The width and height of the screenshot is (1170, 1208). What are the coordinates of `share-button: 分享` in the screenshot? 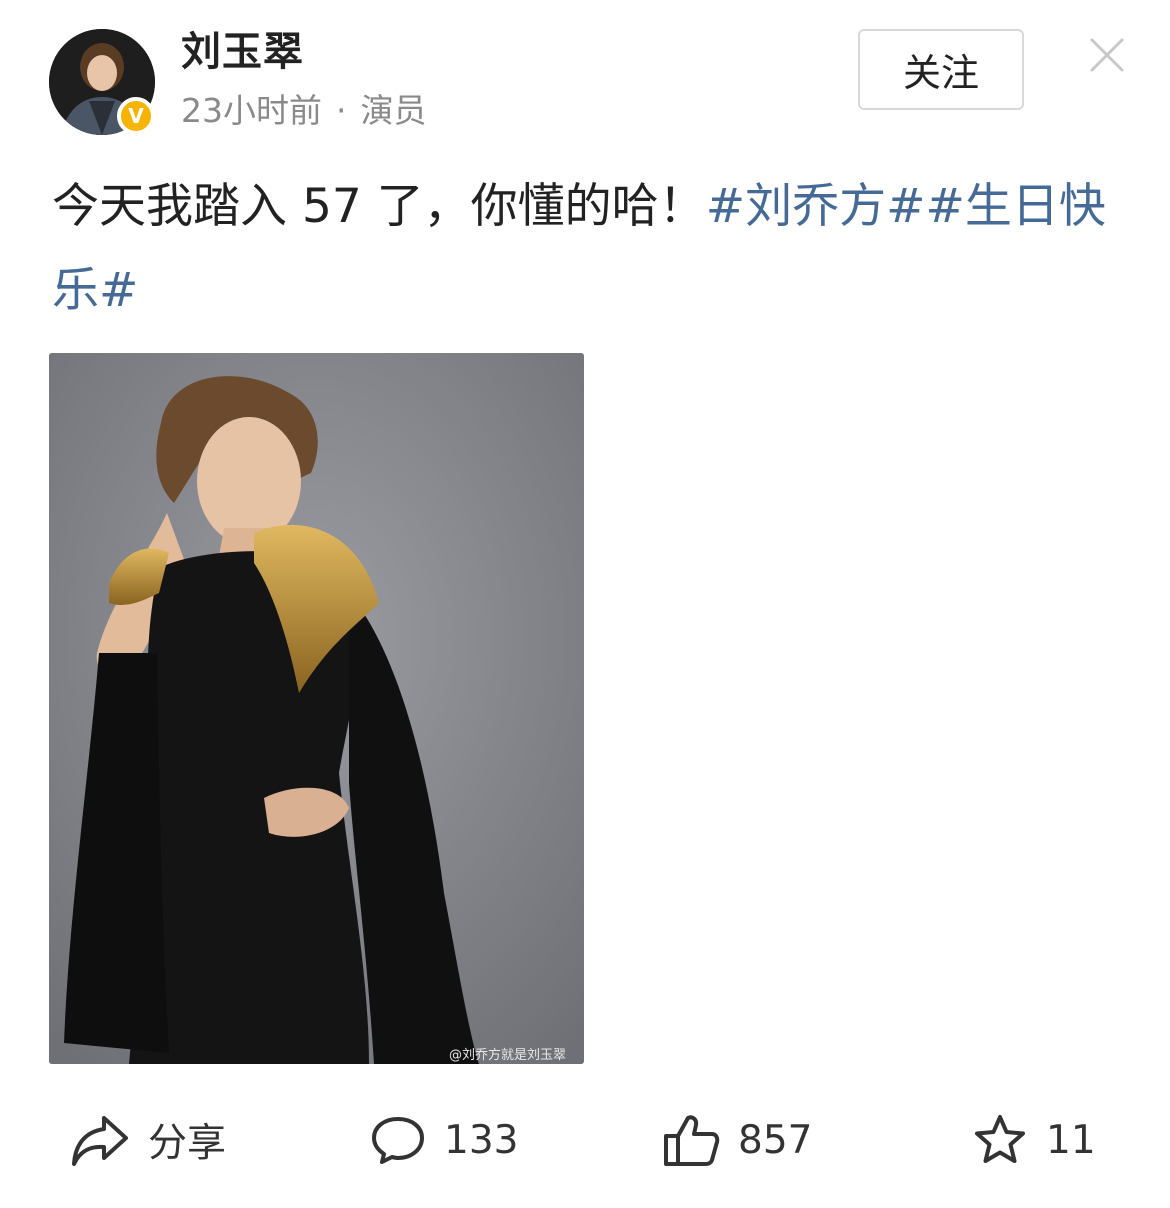 It's located at (148, 1140).